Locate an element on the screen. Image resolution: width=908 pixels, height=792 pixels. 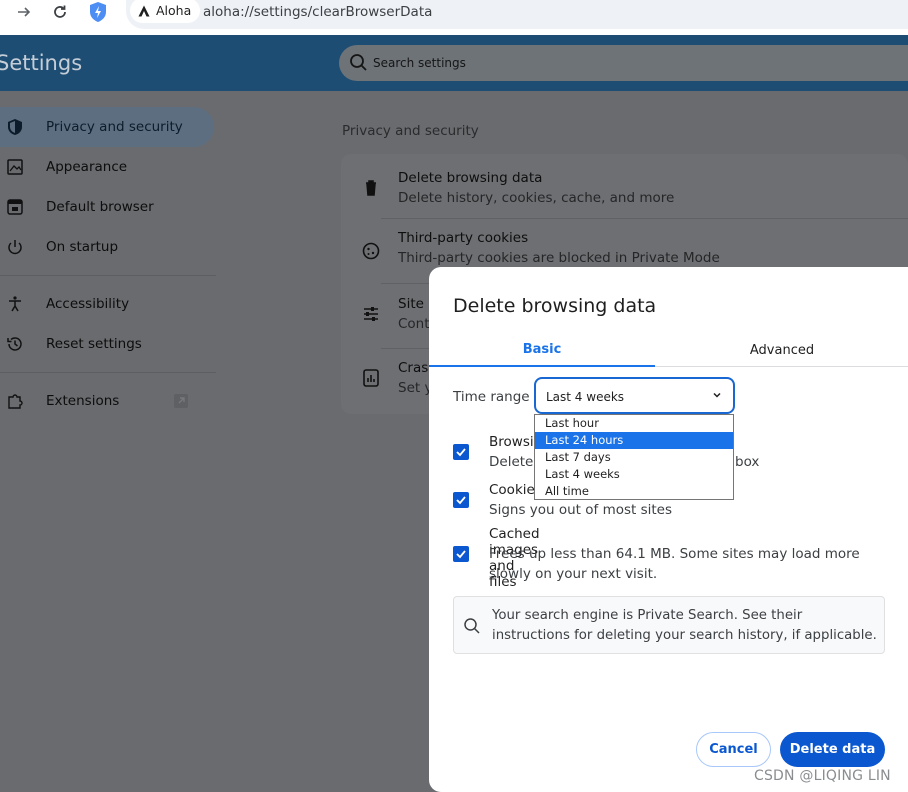
time-range-select: Last 4 weeks is located at coordinates (634, 395).